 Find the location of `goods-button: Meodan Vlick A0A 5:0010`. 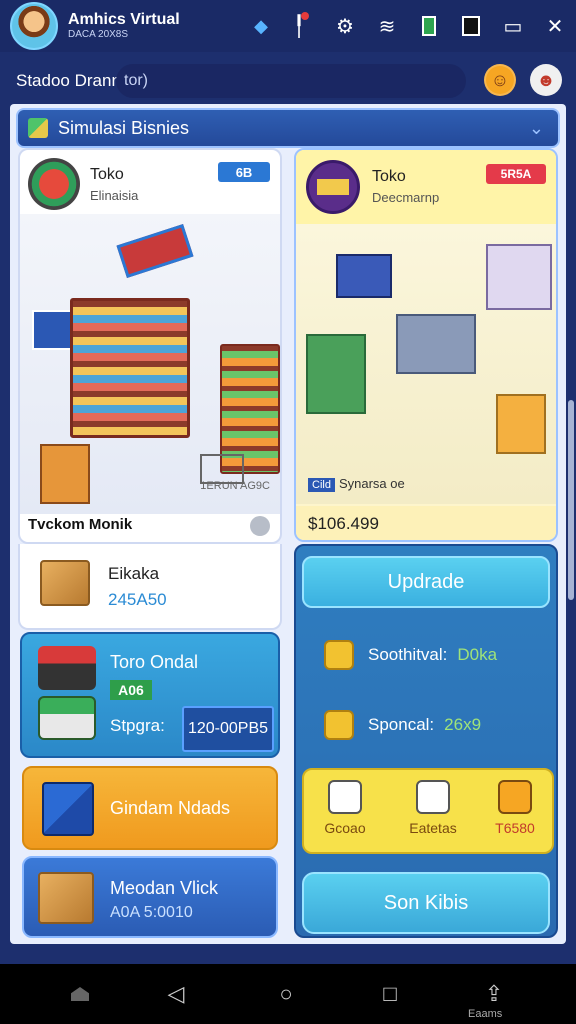

goods-button: Meodan Vlick A0A 5:0010 is located at coordinates (150, 897).